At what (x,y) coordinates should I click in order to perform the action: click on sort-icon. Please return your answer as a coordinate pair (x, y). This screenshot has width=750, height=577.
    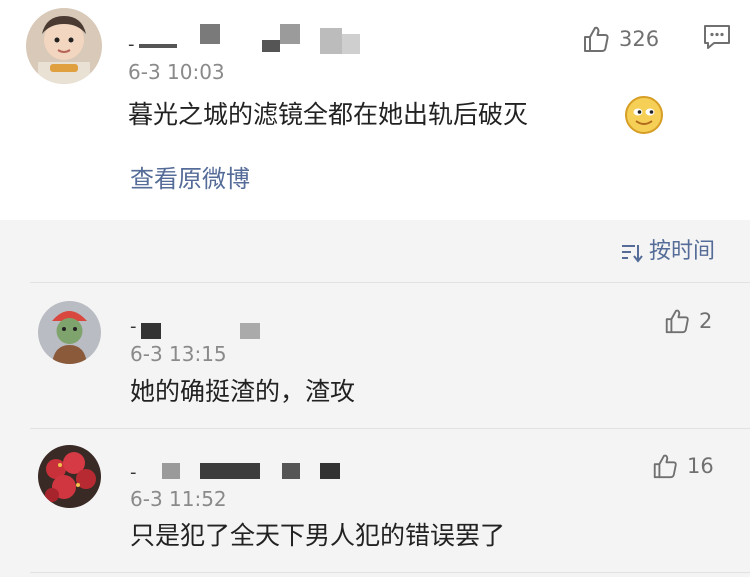
    Looking at the image, I should click on (632, 254).